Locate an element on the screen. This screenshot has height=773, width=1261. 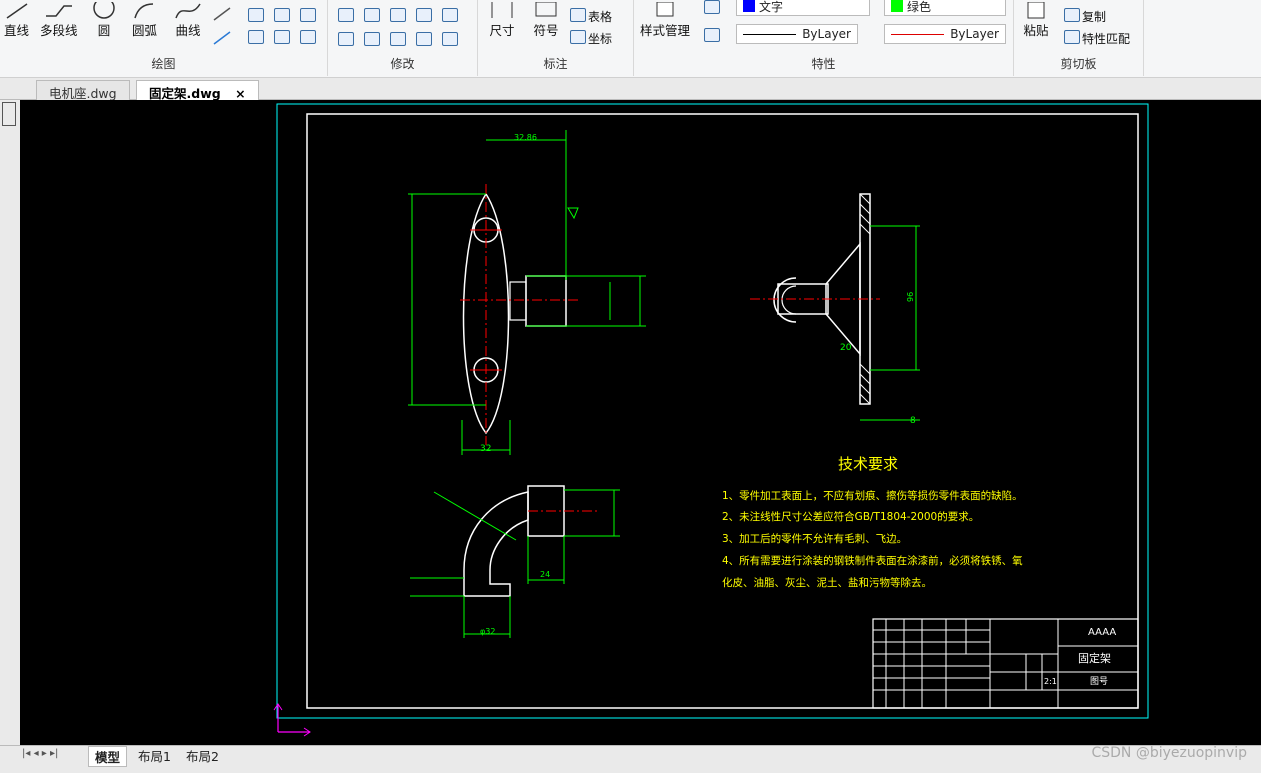
table-label: 表格 is located at coordinates (600, 16).